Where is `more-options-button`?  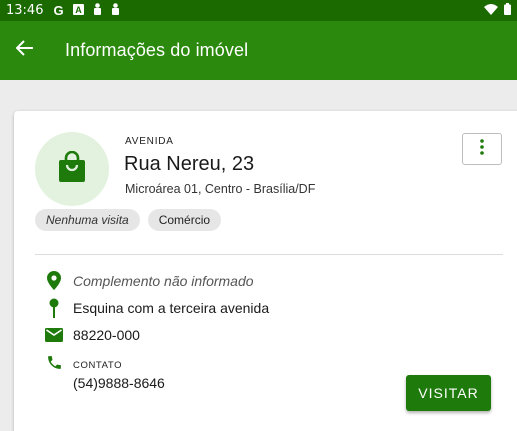
more-options-button is located at coordinates (482, 149).